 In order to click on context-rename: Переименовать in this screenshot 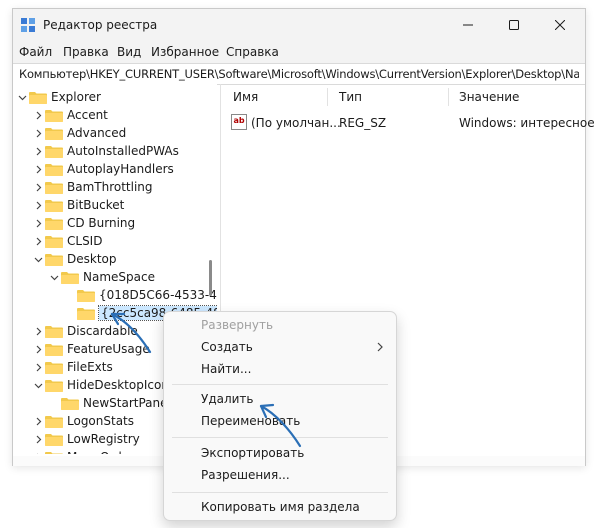, I will do `click(280, 422)`.